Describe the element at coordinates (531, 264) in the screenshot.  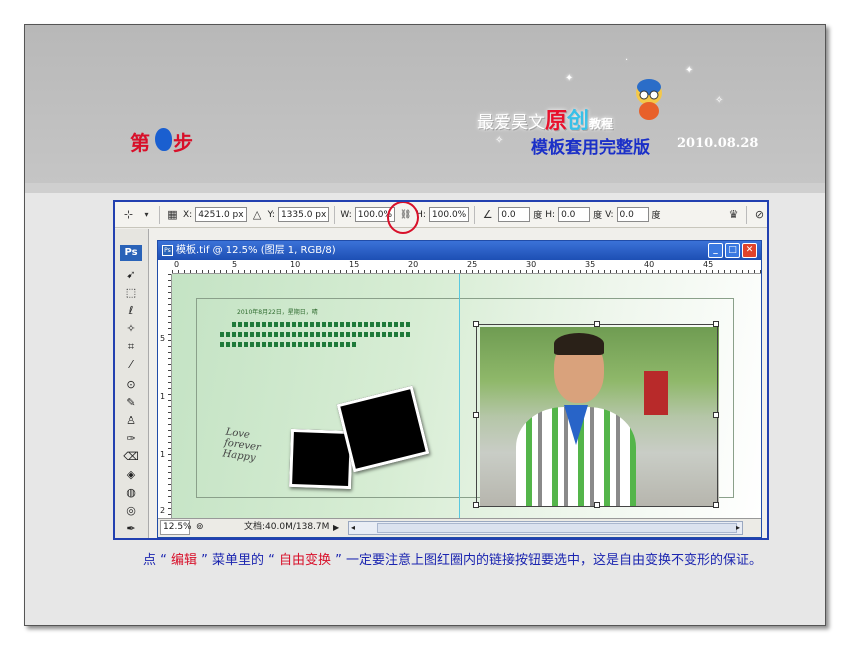
I see `ruler-label: 30` at that location.